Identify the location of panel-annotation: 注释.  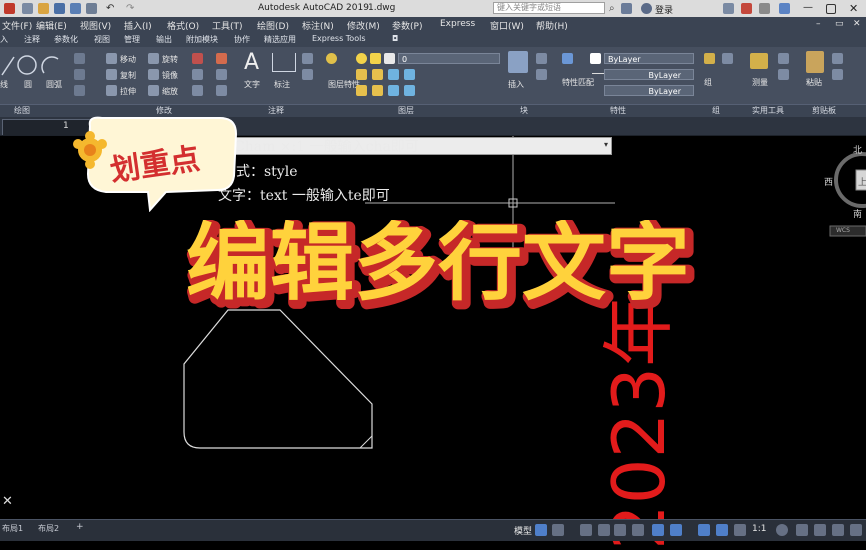
(276, 110).